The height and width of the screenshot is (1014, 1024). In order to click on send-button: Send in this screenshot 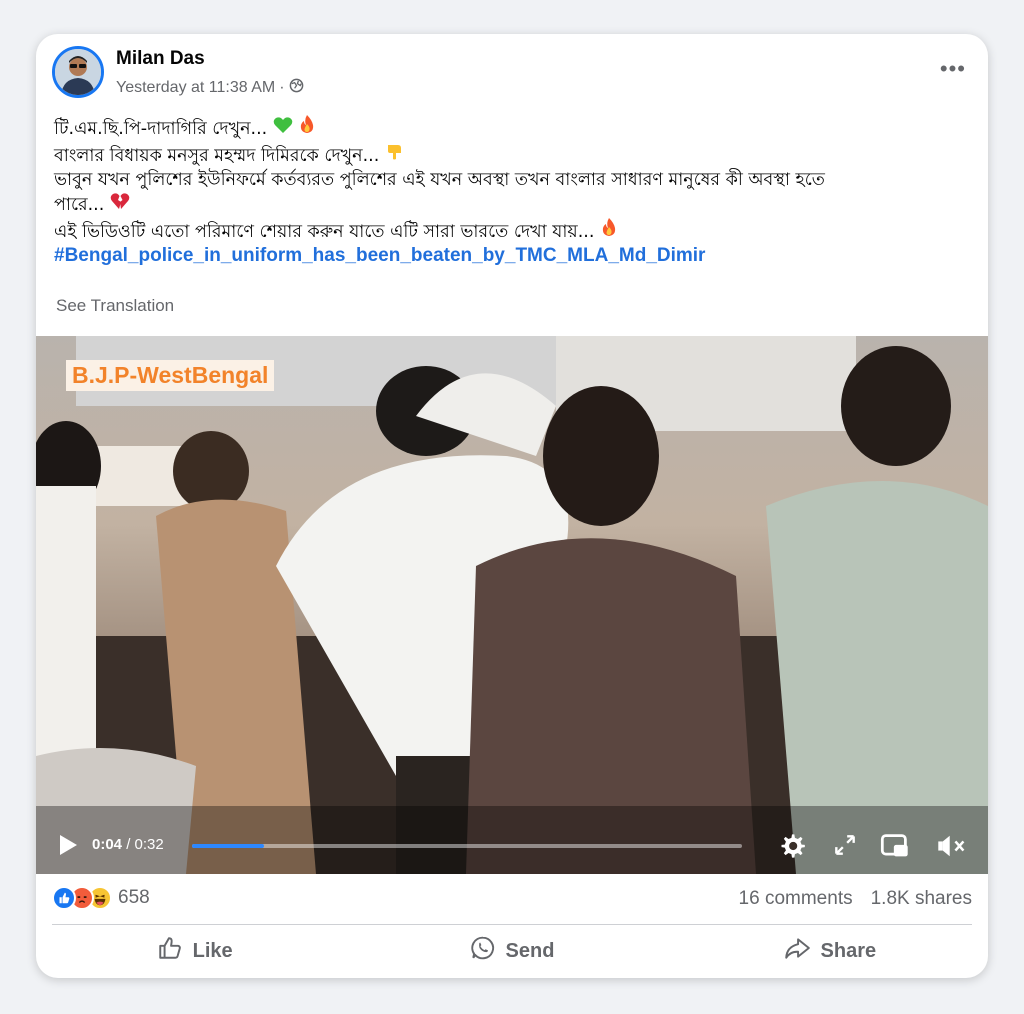, I will do `click(511, 951)`.